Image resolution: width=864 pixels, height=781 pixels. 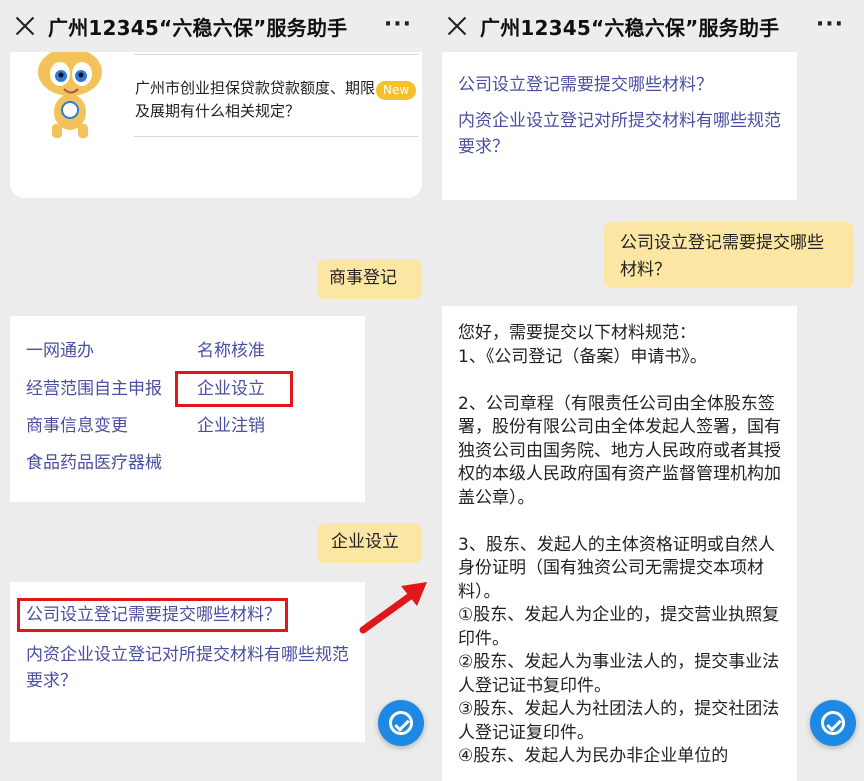 I want to click on user-message-bubble: 企业设立, so click(x=369, y=543).